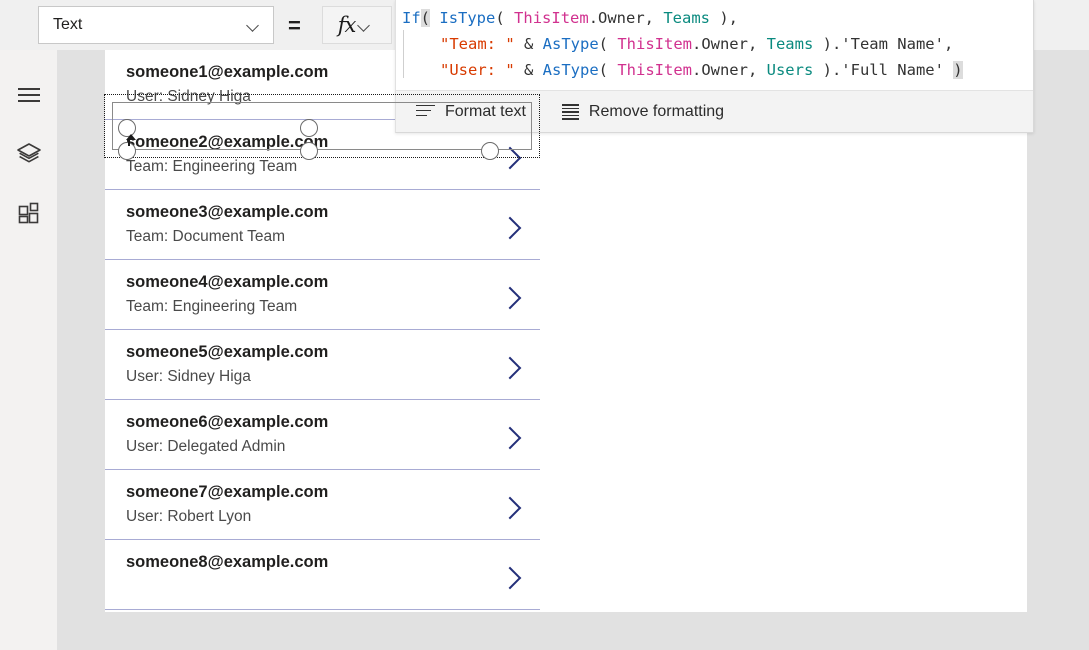 The image size is (1089, 650). Describe the element at coordinates (227, 72) in the screenshot. I see `gallery-item-title: someone1@example.com` at that location.